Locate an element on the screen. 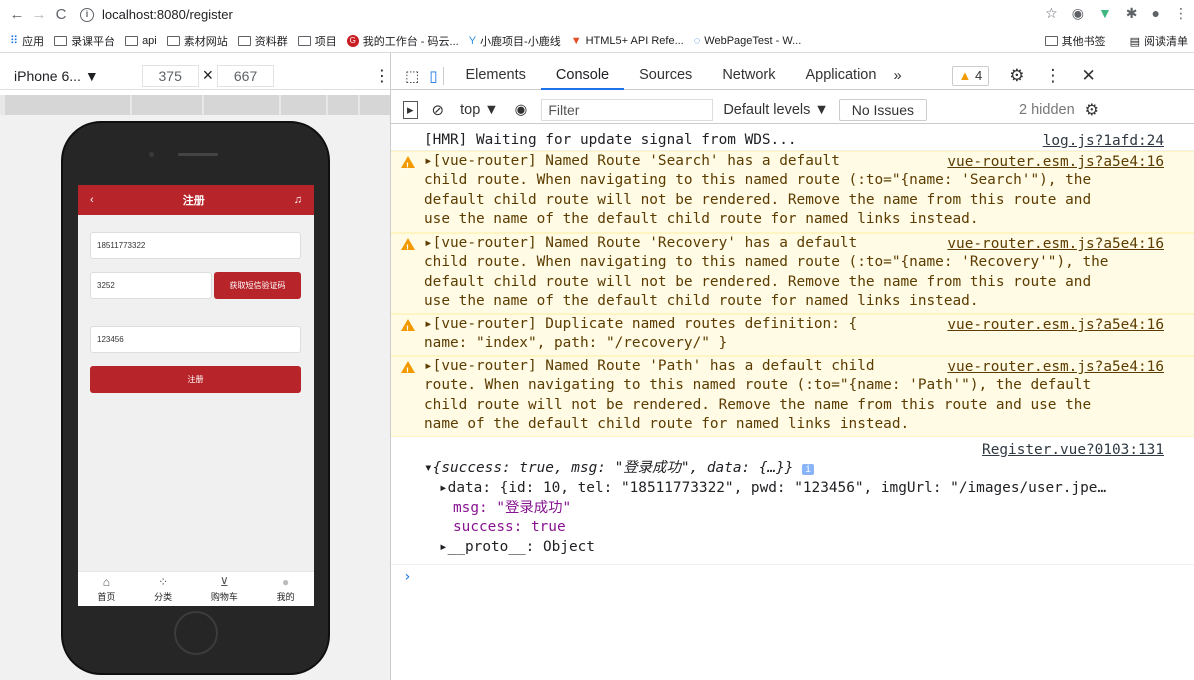 This screenshot has height=680, width=1194. vue-devtools-icon: ▼ is located at coordinates (1105, 13).